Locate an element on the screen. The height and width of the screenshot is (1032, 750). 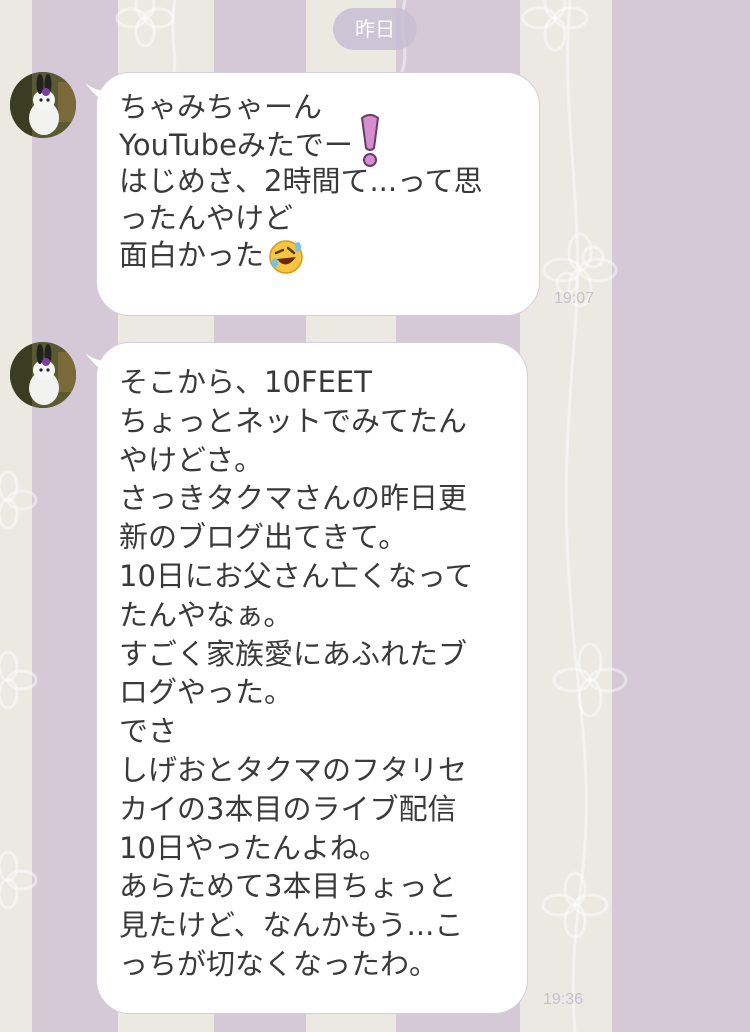
pink-exclamation-icon is located at coordinates (370, 140).